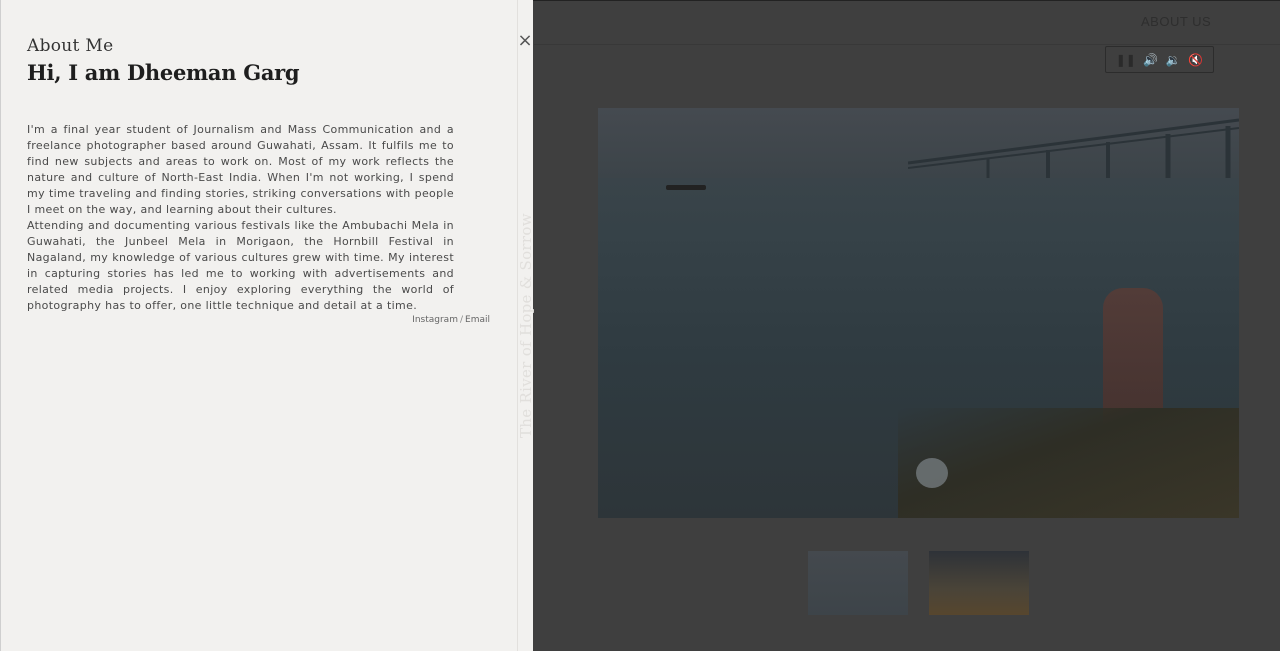 Image resolution: width=1280 pixels, height=651 pixels. Describe the element at coordinates (932, 473) in the screenshot. I see `photo-pot` at that location.